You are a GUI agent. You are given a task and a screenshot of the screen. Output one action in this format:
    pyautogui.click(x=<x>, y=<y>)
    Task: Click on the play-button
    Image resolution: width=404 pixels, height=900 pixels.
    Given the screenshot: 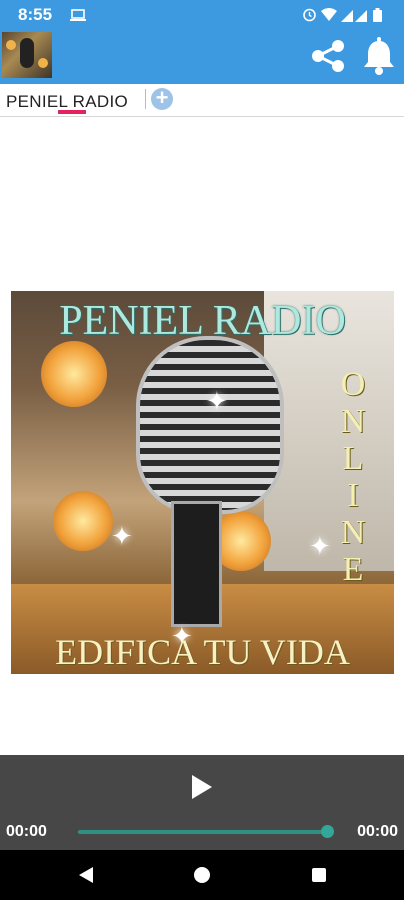 What is the action you would take?
    pyautogui.click(x=202, y=787)
    